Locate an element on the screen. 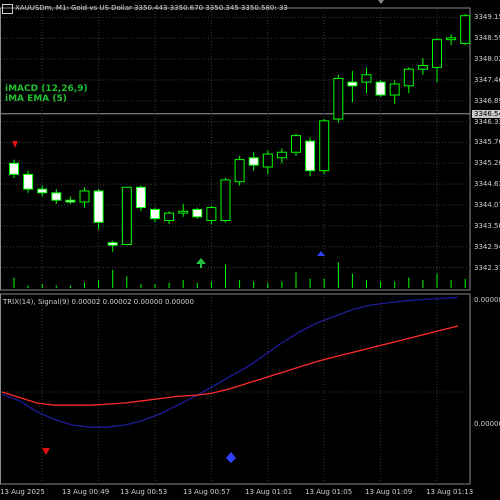  price-tick-label: 3346.330 is located at coordinates (487, 121).